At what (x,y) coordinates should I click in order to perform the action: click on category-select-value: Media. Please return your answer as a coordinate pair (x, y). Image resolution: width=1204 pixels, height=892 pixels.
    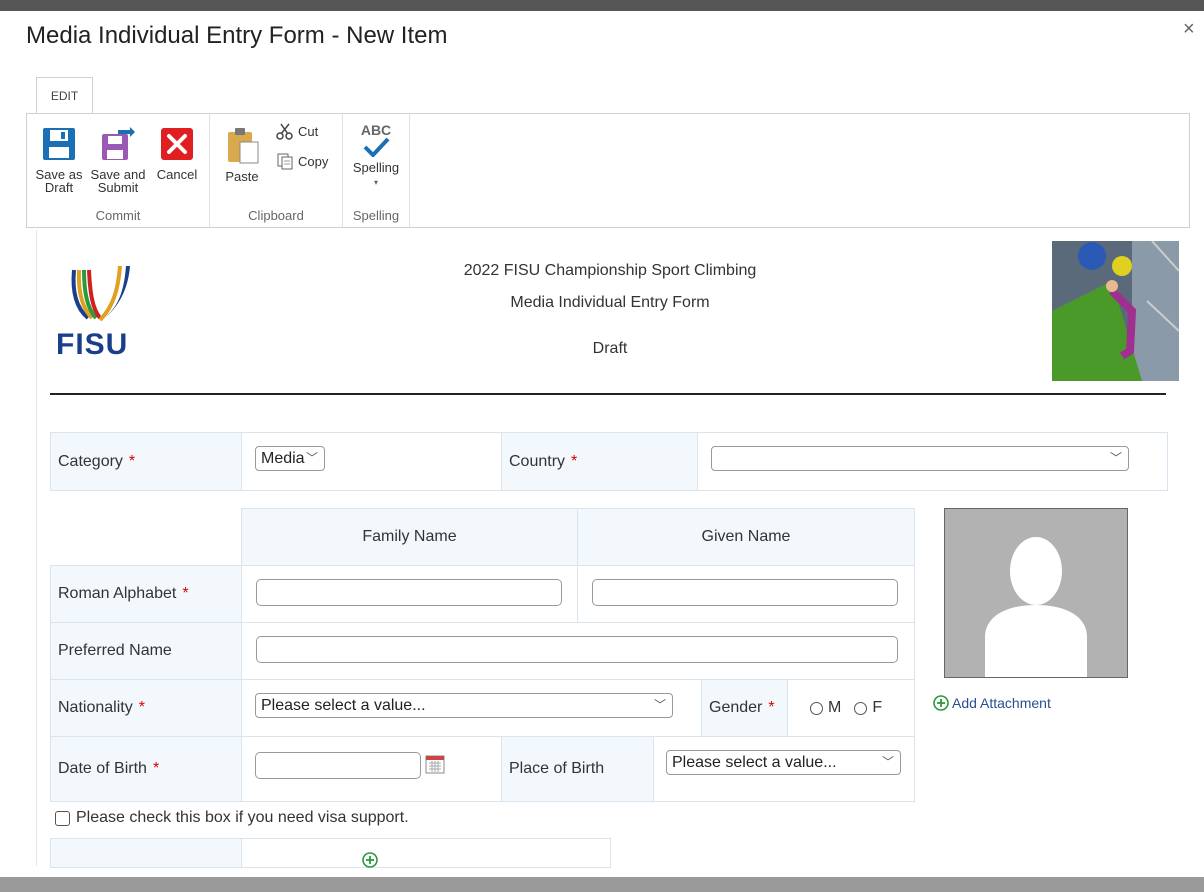
    Looking at the image, I should click on (283, 458).